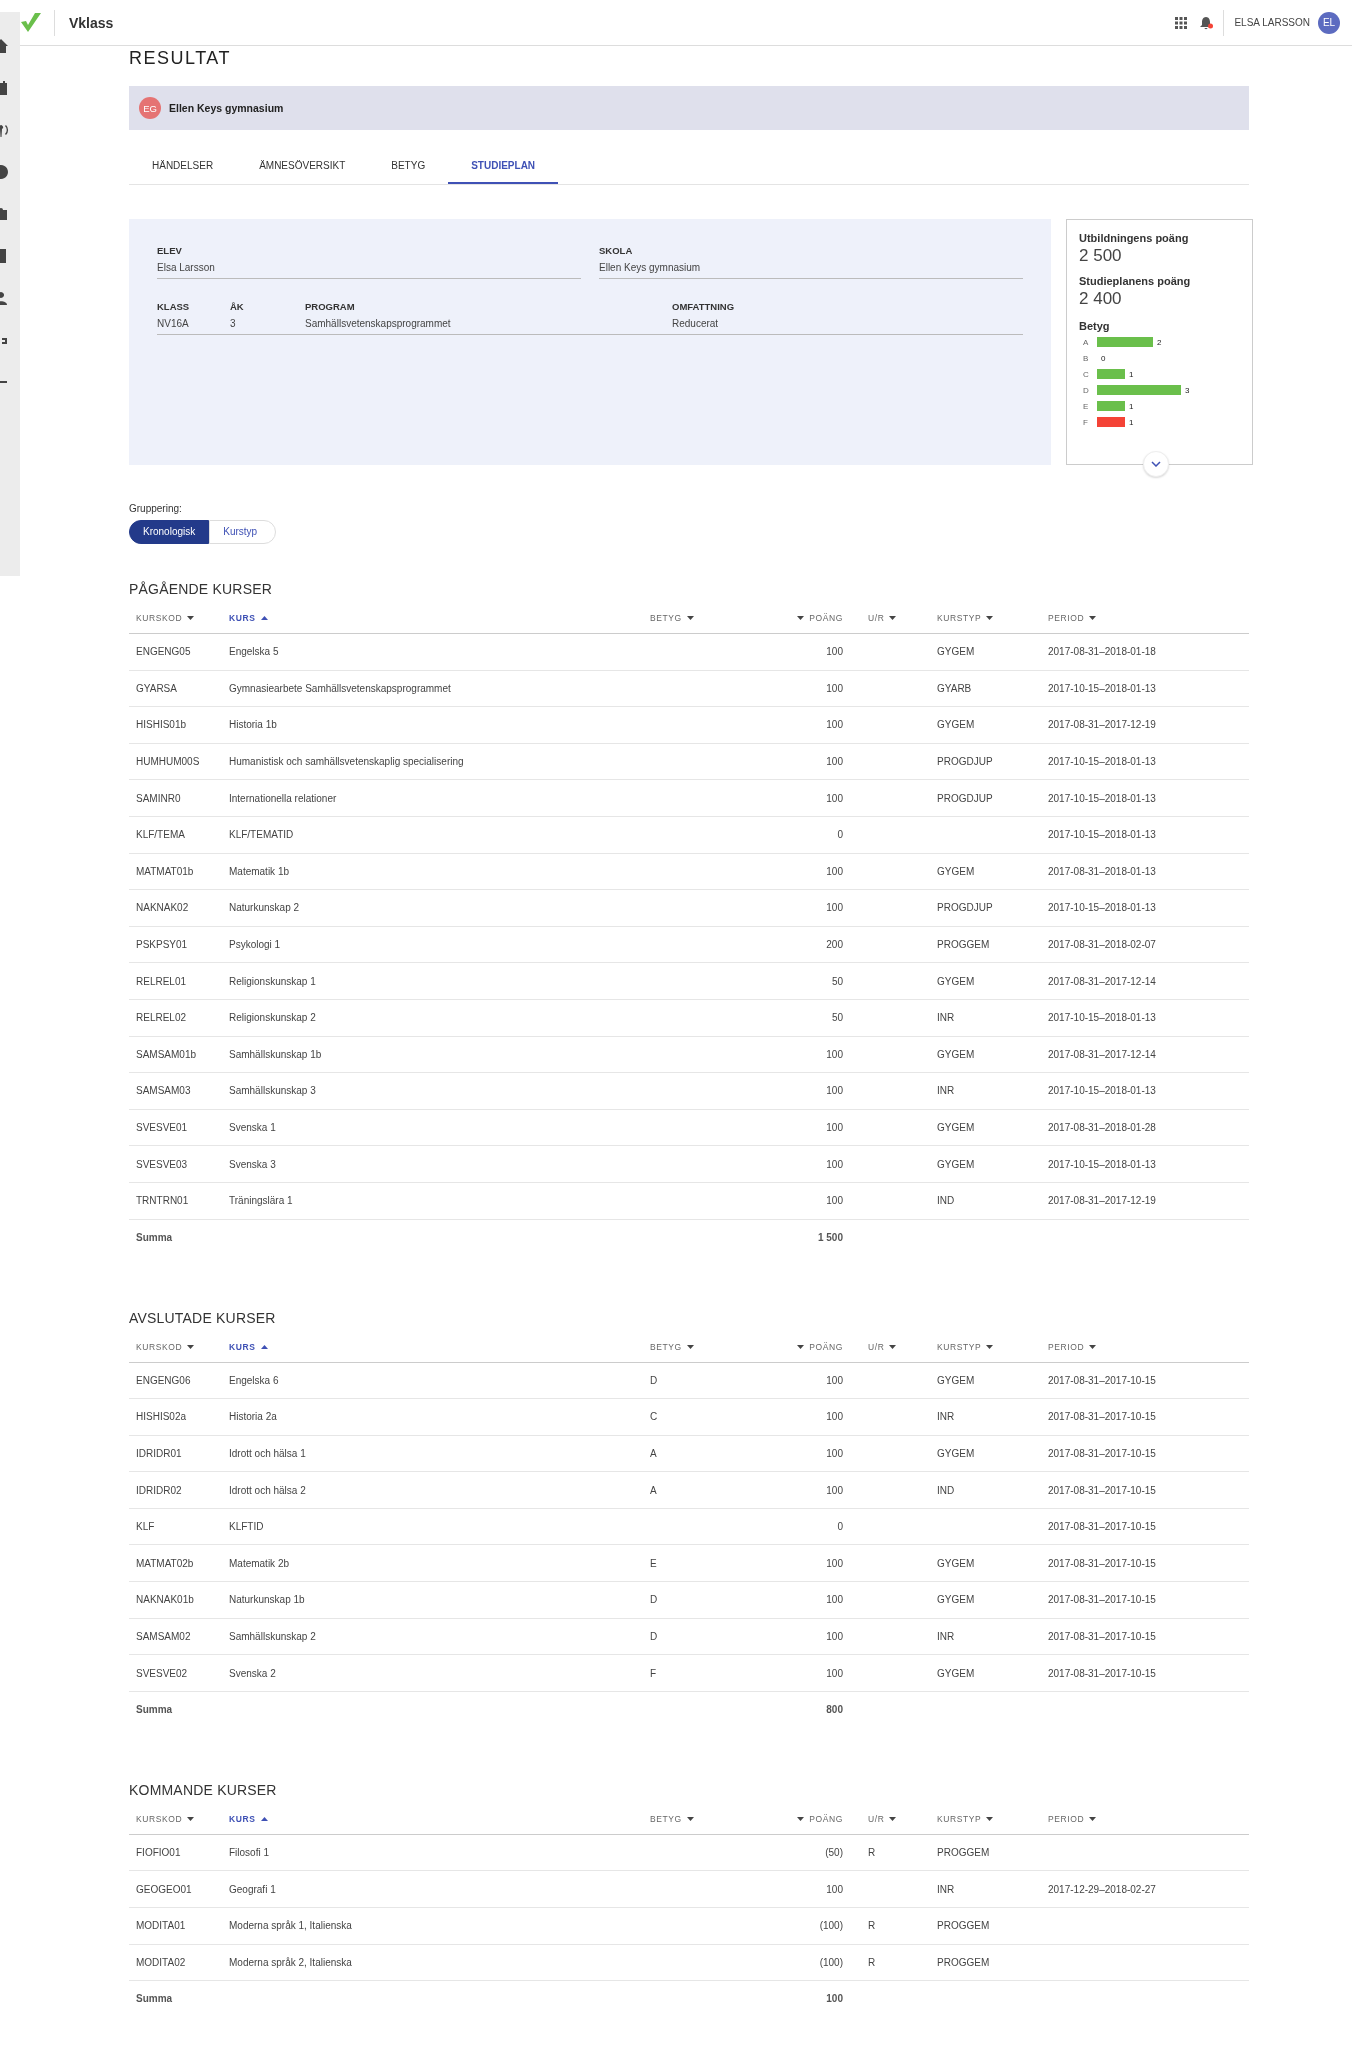 This screenshot has width=1352, height=2048. Describe the element at coordinates (408, 167) in the screenshot. I see `tab: BETYG` at that location.